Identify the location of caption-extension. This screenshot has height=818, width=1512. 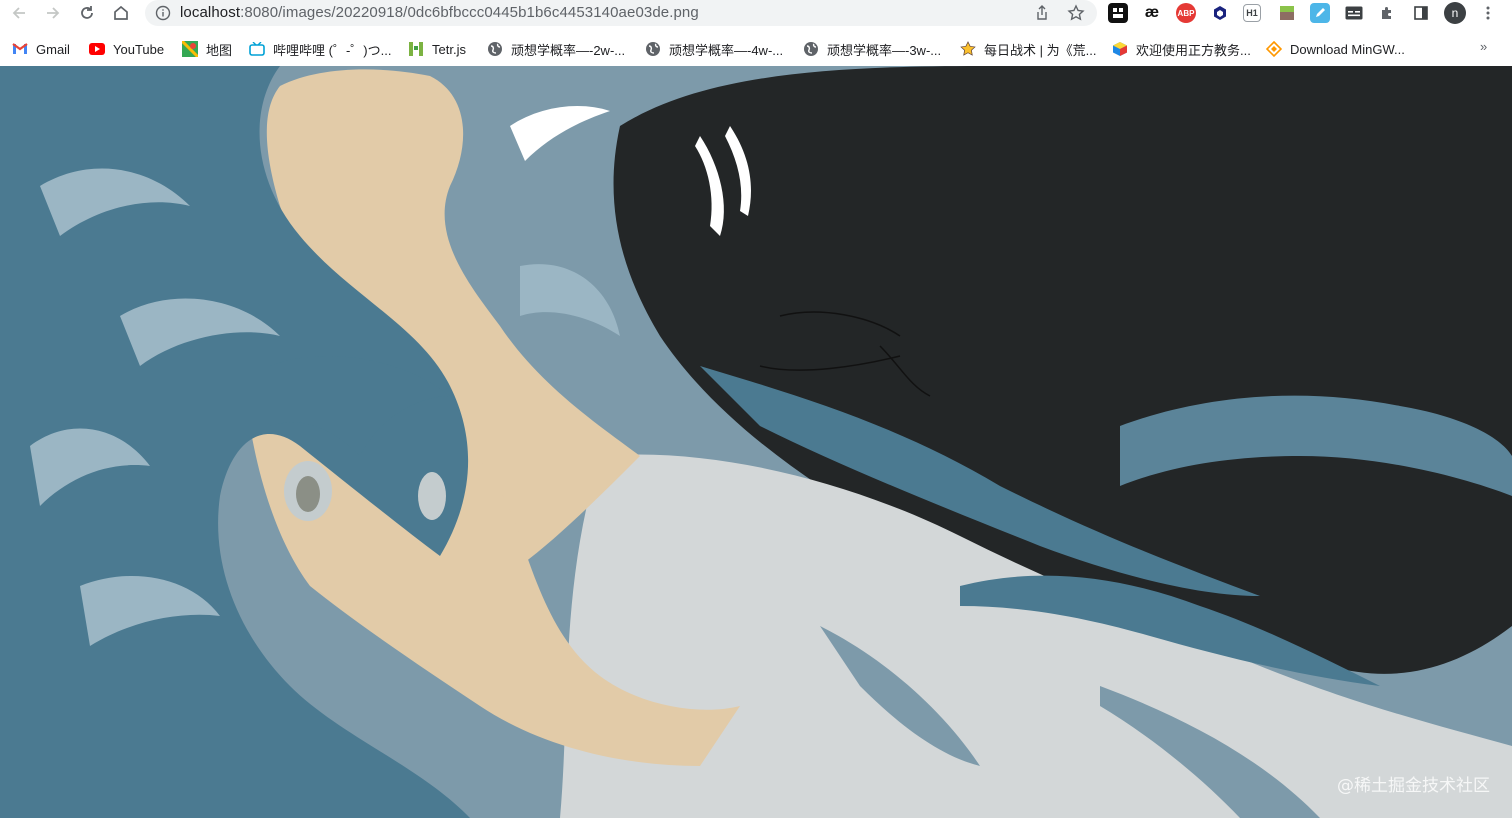
(1354, 13).